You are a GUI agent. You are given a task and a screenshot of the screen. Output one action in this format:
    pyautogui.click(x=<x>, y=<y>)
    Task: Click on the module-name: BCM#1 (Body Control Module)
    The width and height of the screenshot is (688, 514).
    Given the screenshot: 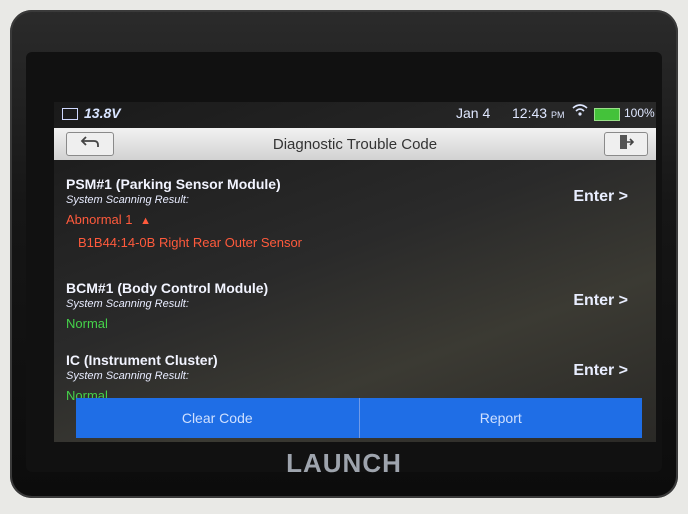 What is the action you would take?
    pyautogui.click(x=167, y=288)
    